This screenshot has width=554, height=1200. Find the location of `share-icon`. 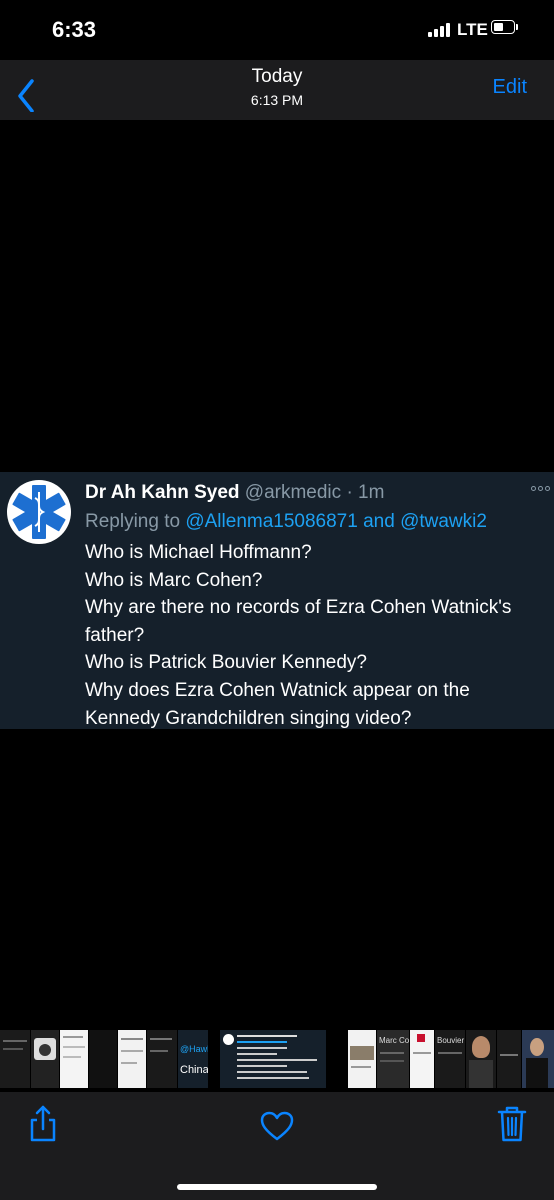

share-icon is located at coordinates (43, 1123).